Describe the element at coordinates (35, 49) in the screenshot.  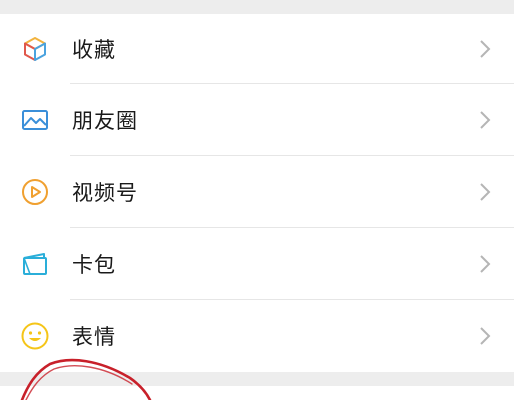
I see `favorites-cube-icon` at that location.